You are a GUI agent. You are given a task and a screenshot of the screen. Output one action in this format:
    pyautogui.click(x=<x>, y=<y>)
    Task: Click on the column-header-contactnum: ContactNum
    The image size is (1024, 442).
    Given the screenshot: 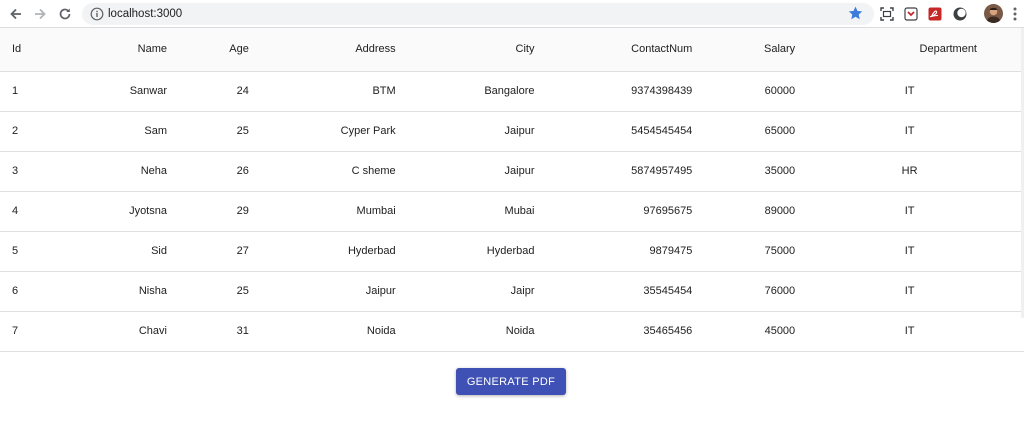 What is the action you would take?
    pyautogui.click(x=613, y=50)
    